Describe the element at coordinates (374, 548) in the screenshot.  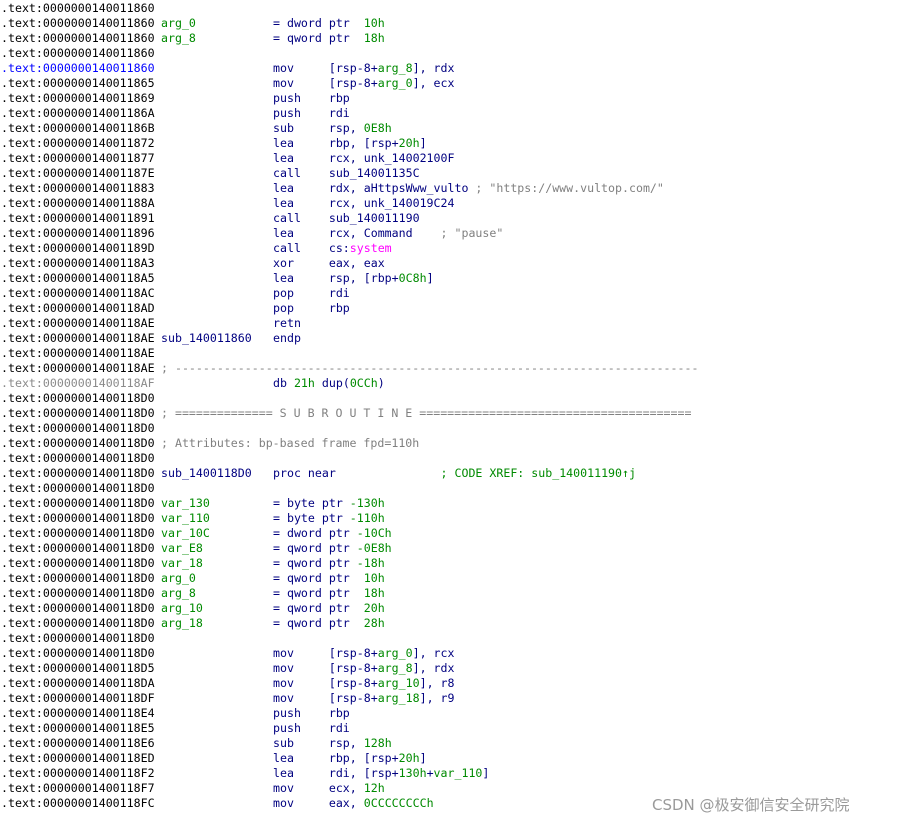
I see `token: -0E8h` at that location.